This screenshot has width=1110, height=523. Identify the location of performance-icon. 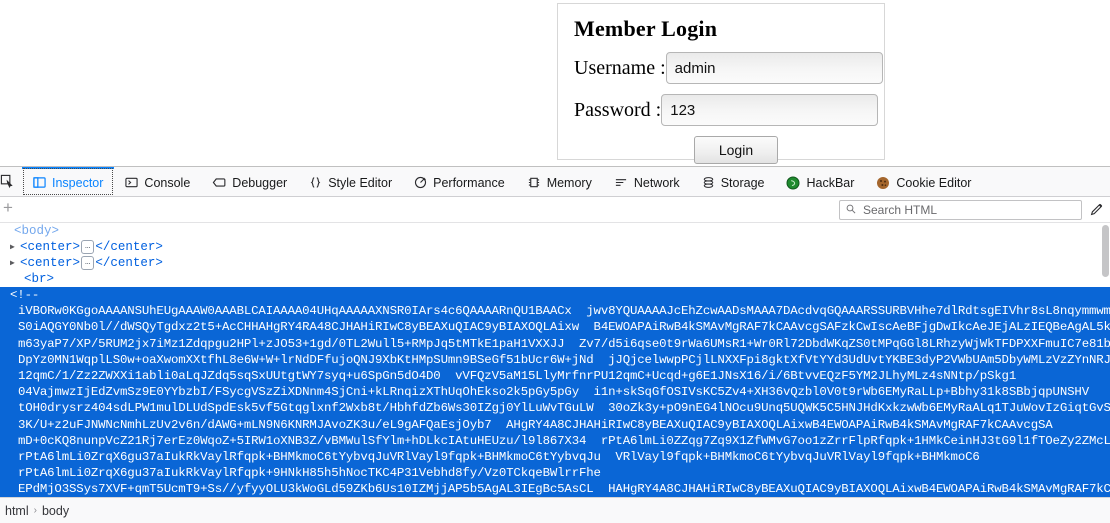
(420, 182).